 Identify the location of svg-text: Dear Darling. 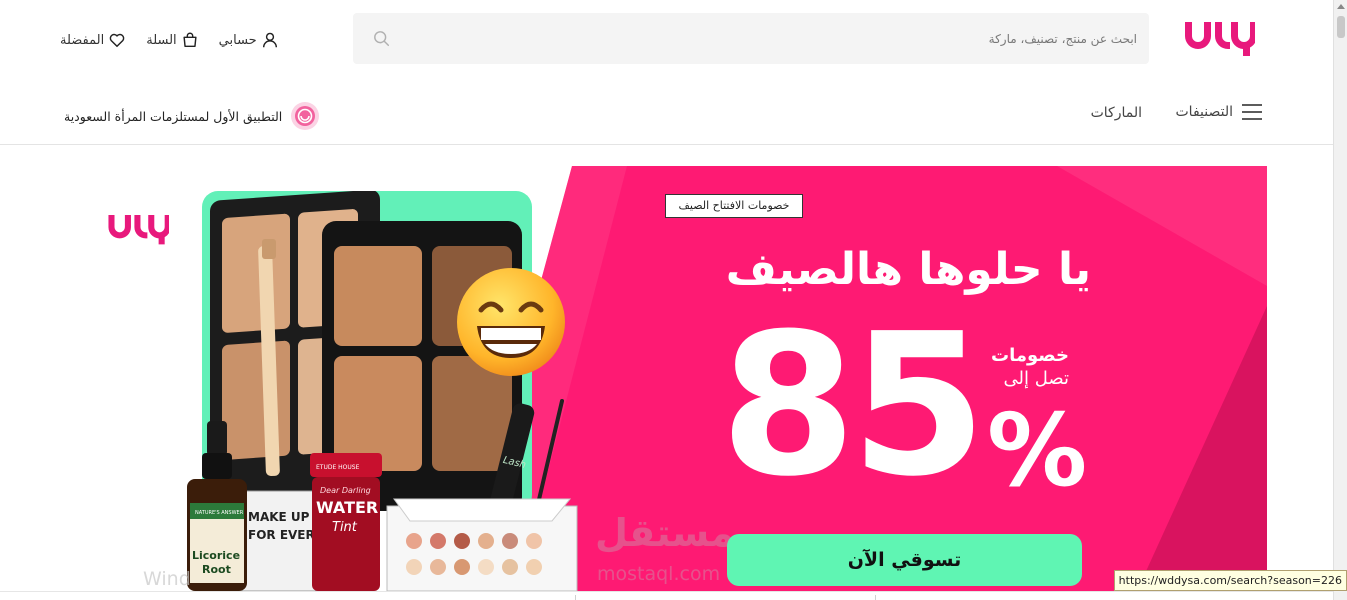
(345, 490).